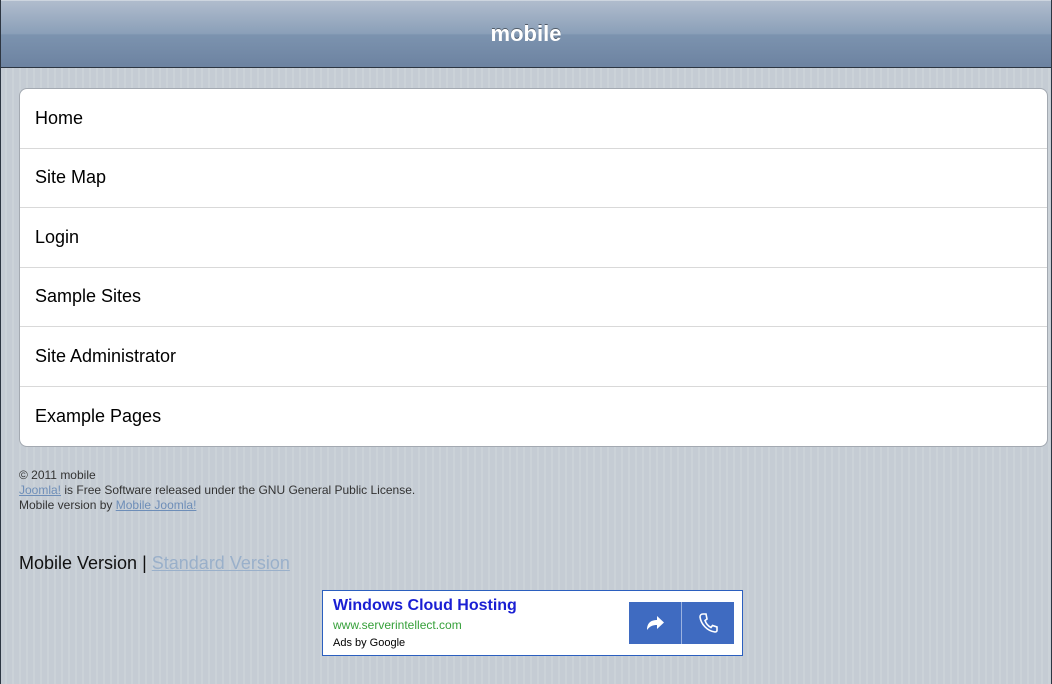 Image resolution: width=1052 pixels, height=684 pixels. What do you see at coordinates (156, 505) in the screenshot?
I see `mobile-joomla-link: Mobile Joomla!` at bounding box center [156, 505].